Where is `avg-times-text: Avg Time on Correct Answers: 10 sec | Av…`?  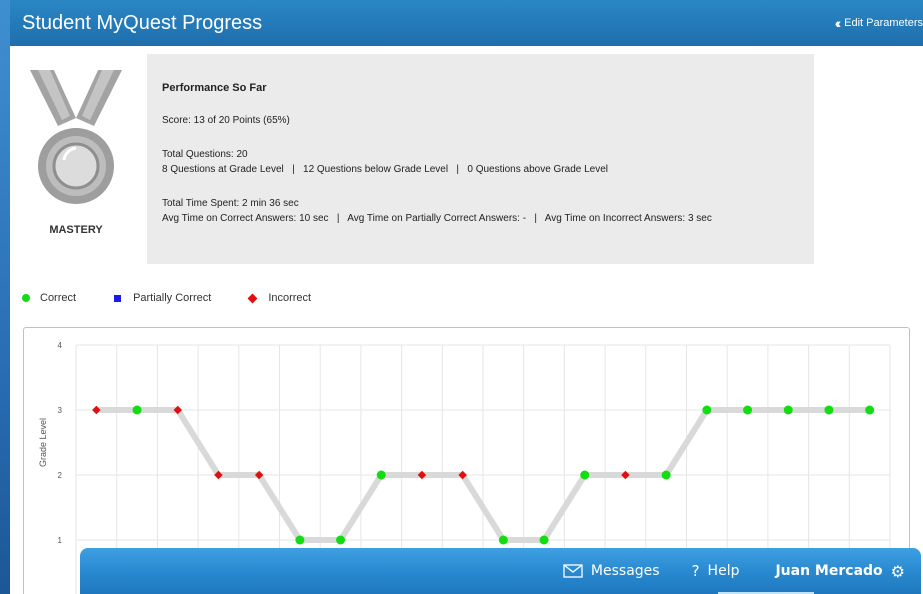 avg-times-text: Avg Time on Correct Answers: 10 sec | Av… is located at coordinates (437, 218).